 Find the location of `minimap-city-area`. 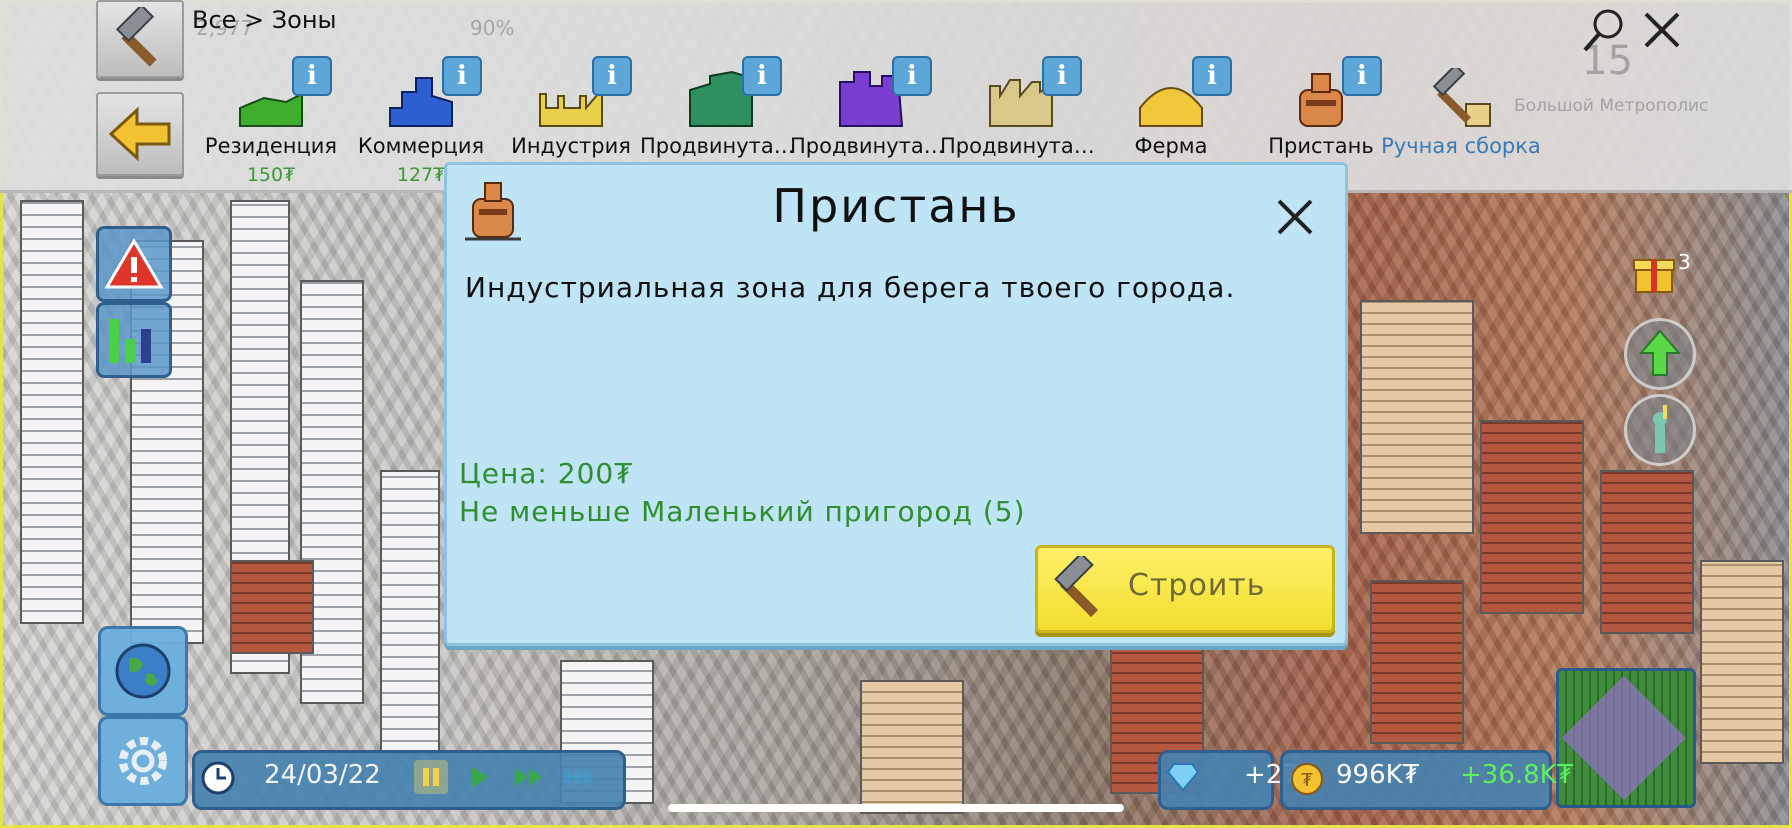

minimap-city-area is located at coordinates (1624, 738).